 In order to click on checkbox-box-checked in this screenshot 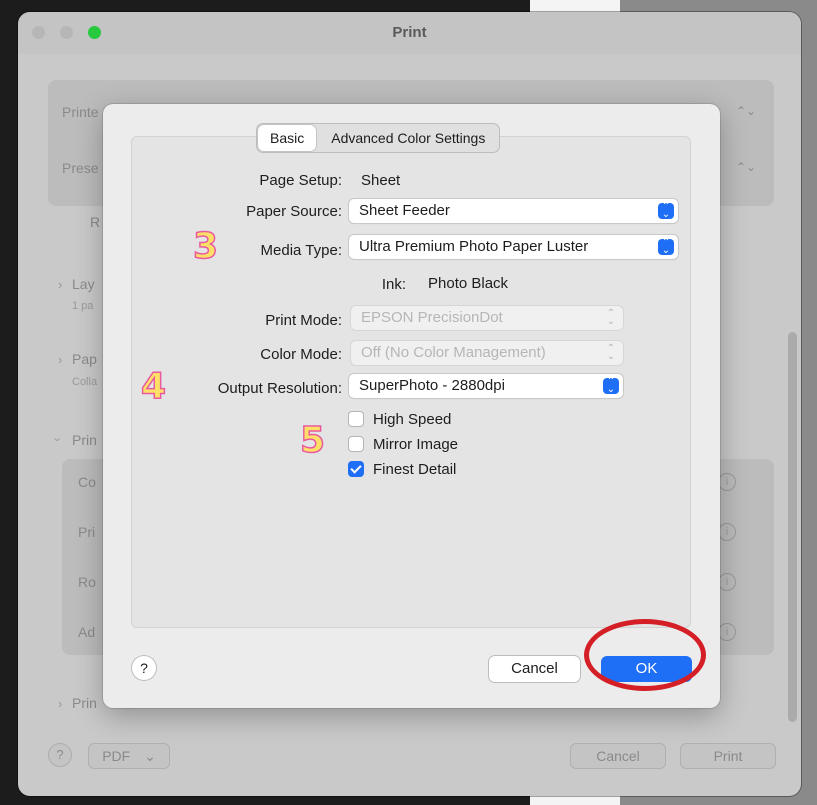, I will do `click(356, 469)`.